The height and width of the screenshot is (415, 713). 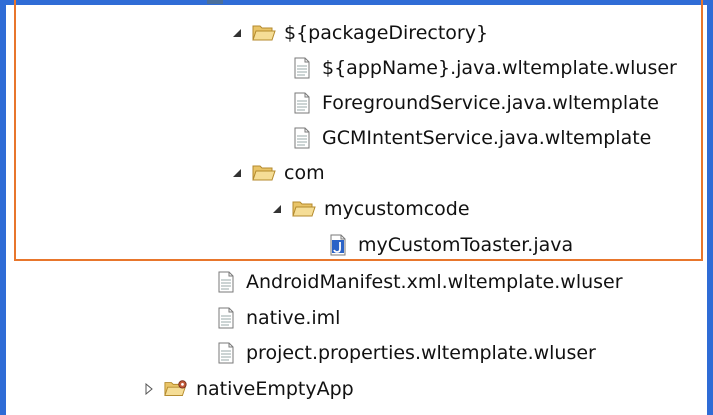 I want to click on window-frame-right, so click(x=710, y=207).